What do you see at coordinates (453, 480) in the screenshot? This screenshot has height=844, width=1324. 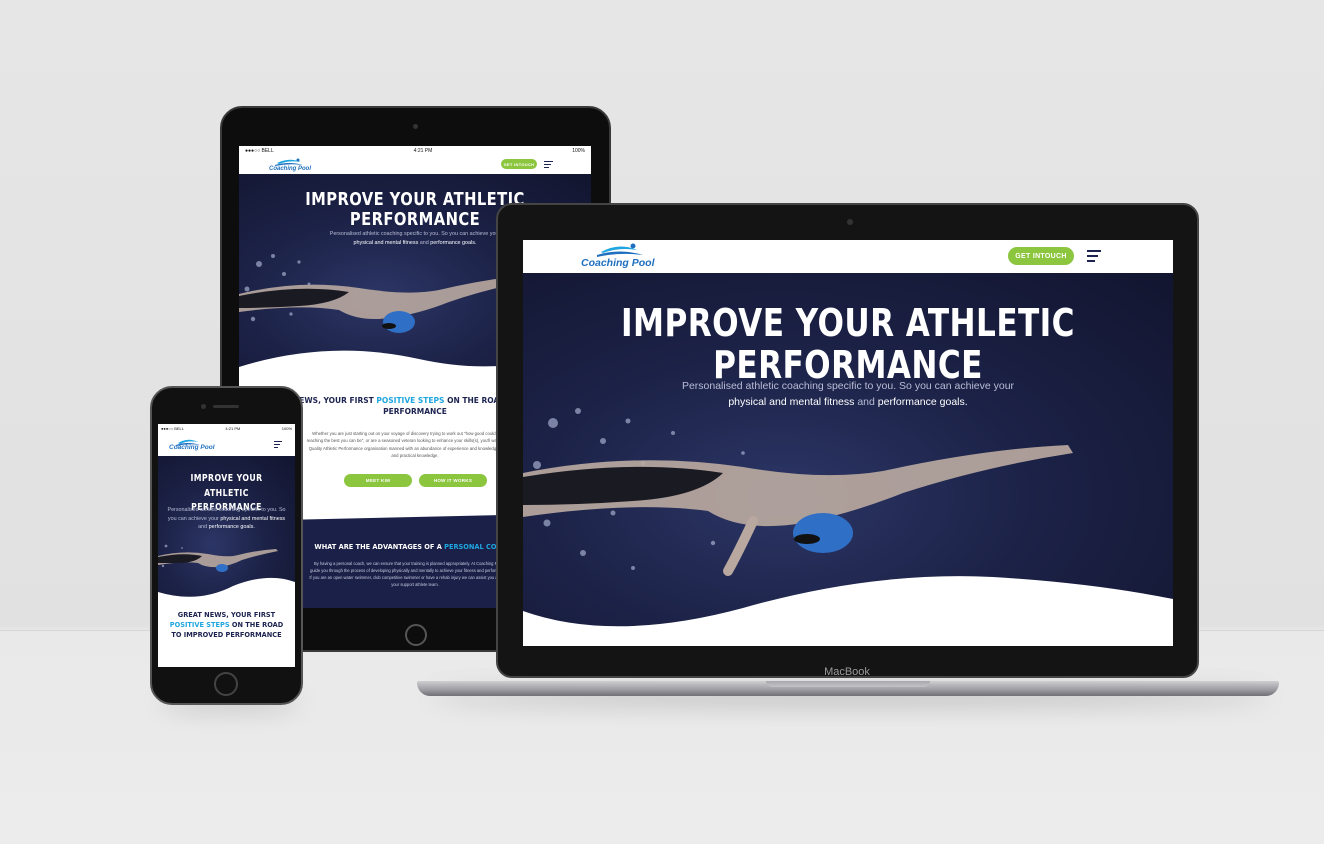 I see `tablet-how-it-works-button: HOW IT WORKS` at bounding box center [453, 480].